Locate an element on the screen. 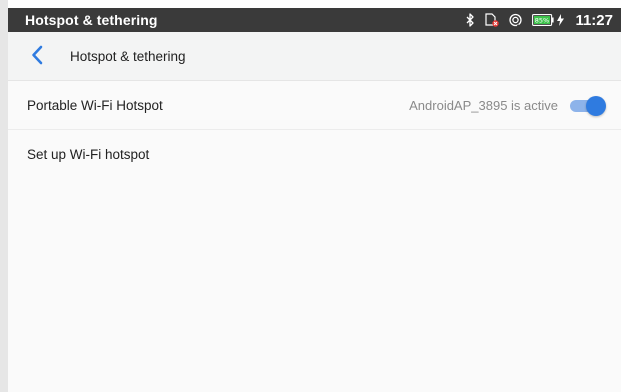  chevron-left-icon is located at coordinates (37, 57).